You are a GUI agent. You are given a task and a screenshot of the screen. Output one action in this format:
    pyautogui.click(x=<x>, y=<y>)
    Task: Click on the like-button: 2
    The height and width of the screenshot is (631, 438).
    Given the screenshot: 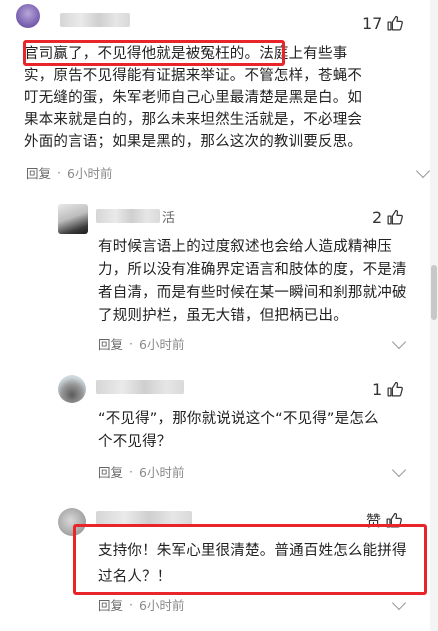 What is the action you would take?
    pyautogui.click(x=388, y=217)
    